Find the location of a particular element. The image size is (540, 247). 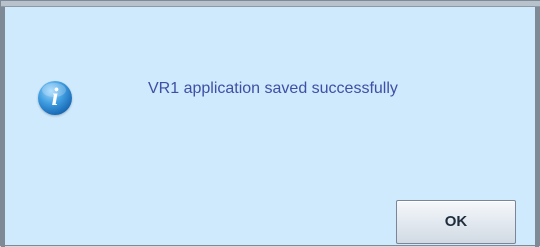

dialog-right-edge is located at coordinates (537, 127).